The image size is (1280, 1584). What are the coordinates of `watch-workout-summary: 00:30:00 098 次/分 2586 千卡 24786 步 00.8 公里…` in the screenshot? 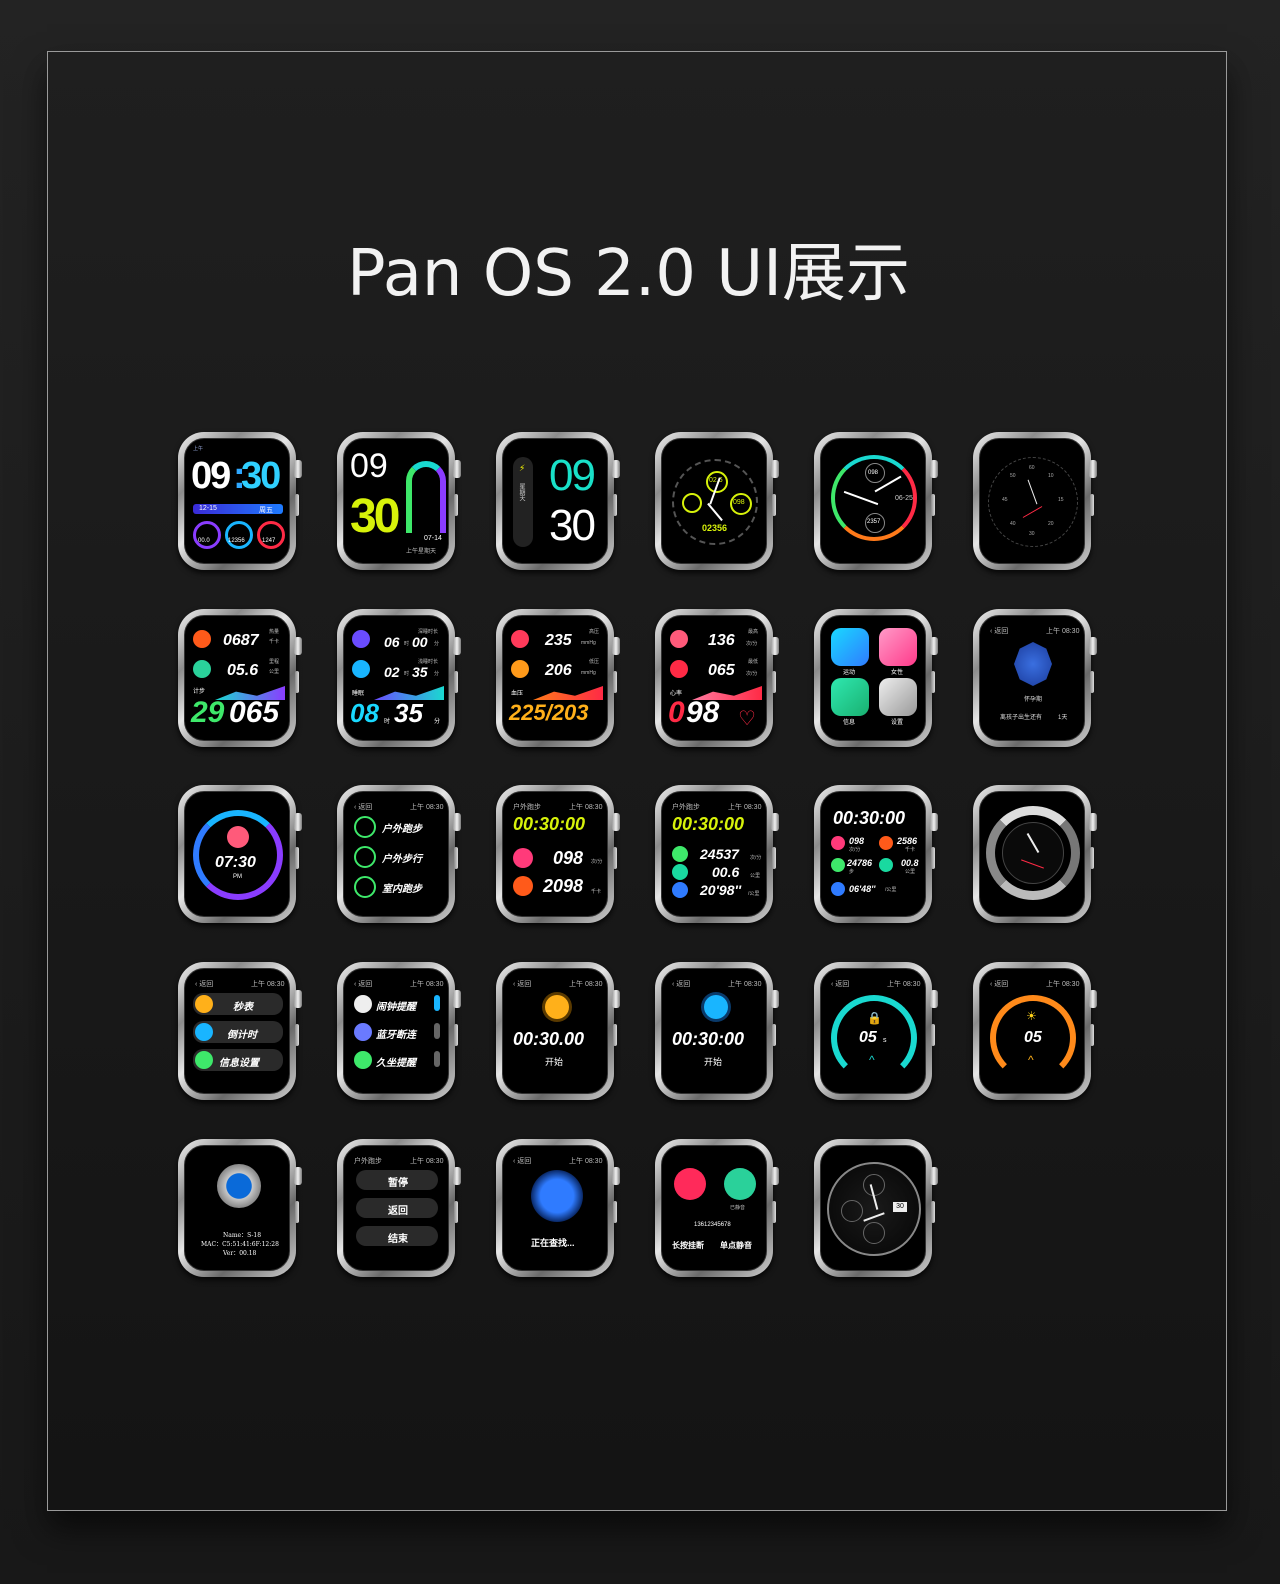 It's located at (876, 855).